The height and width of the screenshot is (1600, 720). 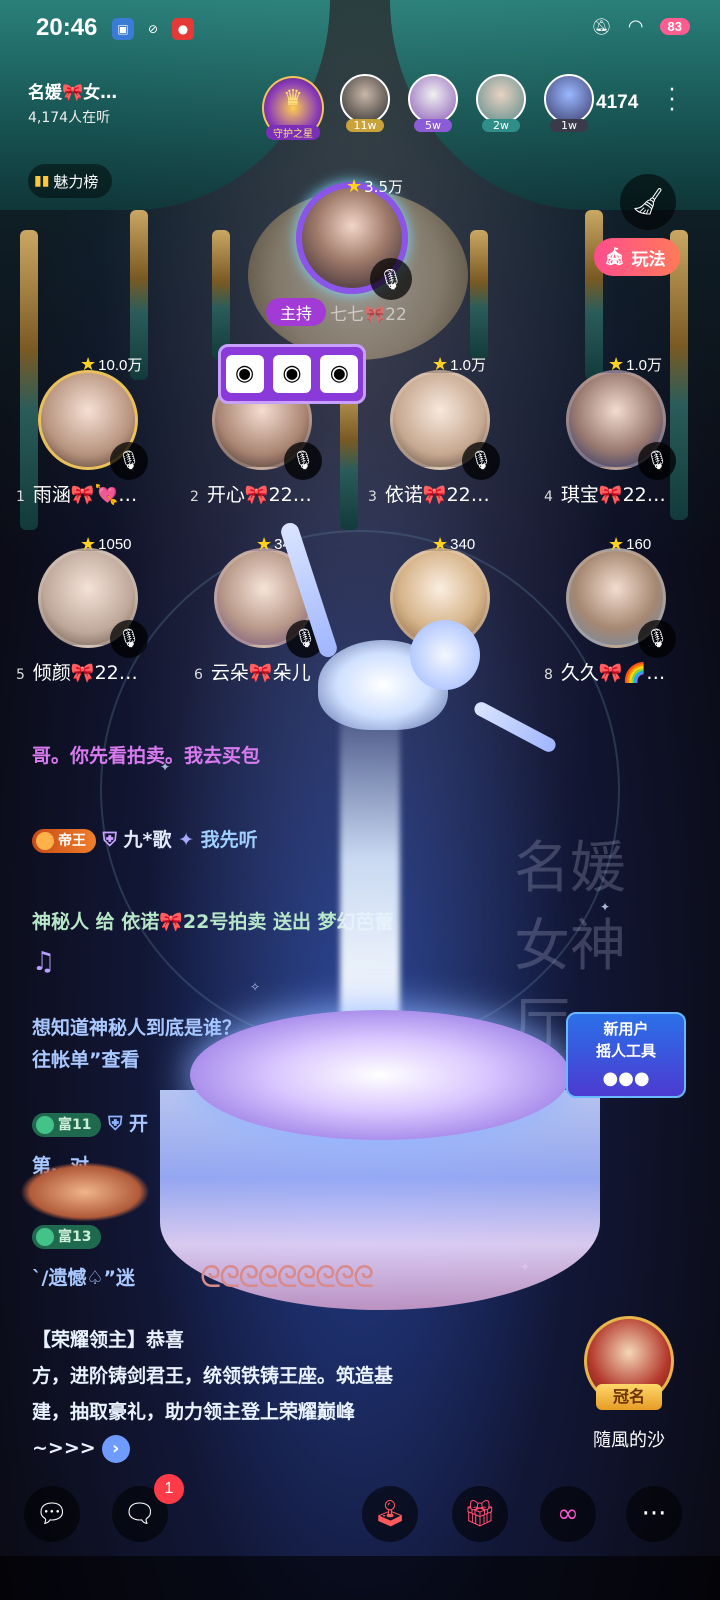 What do you see at coordinates (601, 26) in the screenshot?
I see `mute-icon: 🔕︎` at bounding box center [601, 26].